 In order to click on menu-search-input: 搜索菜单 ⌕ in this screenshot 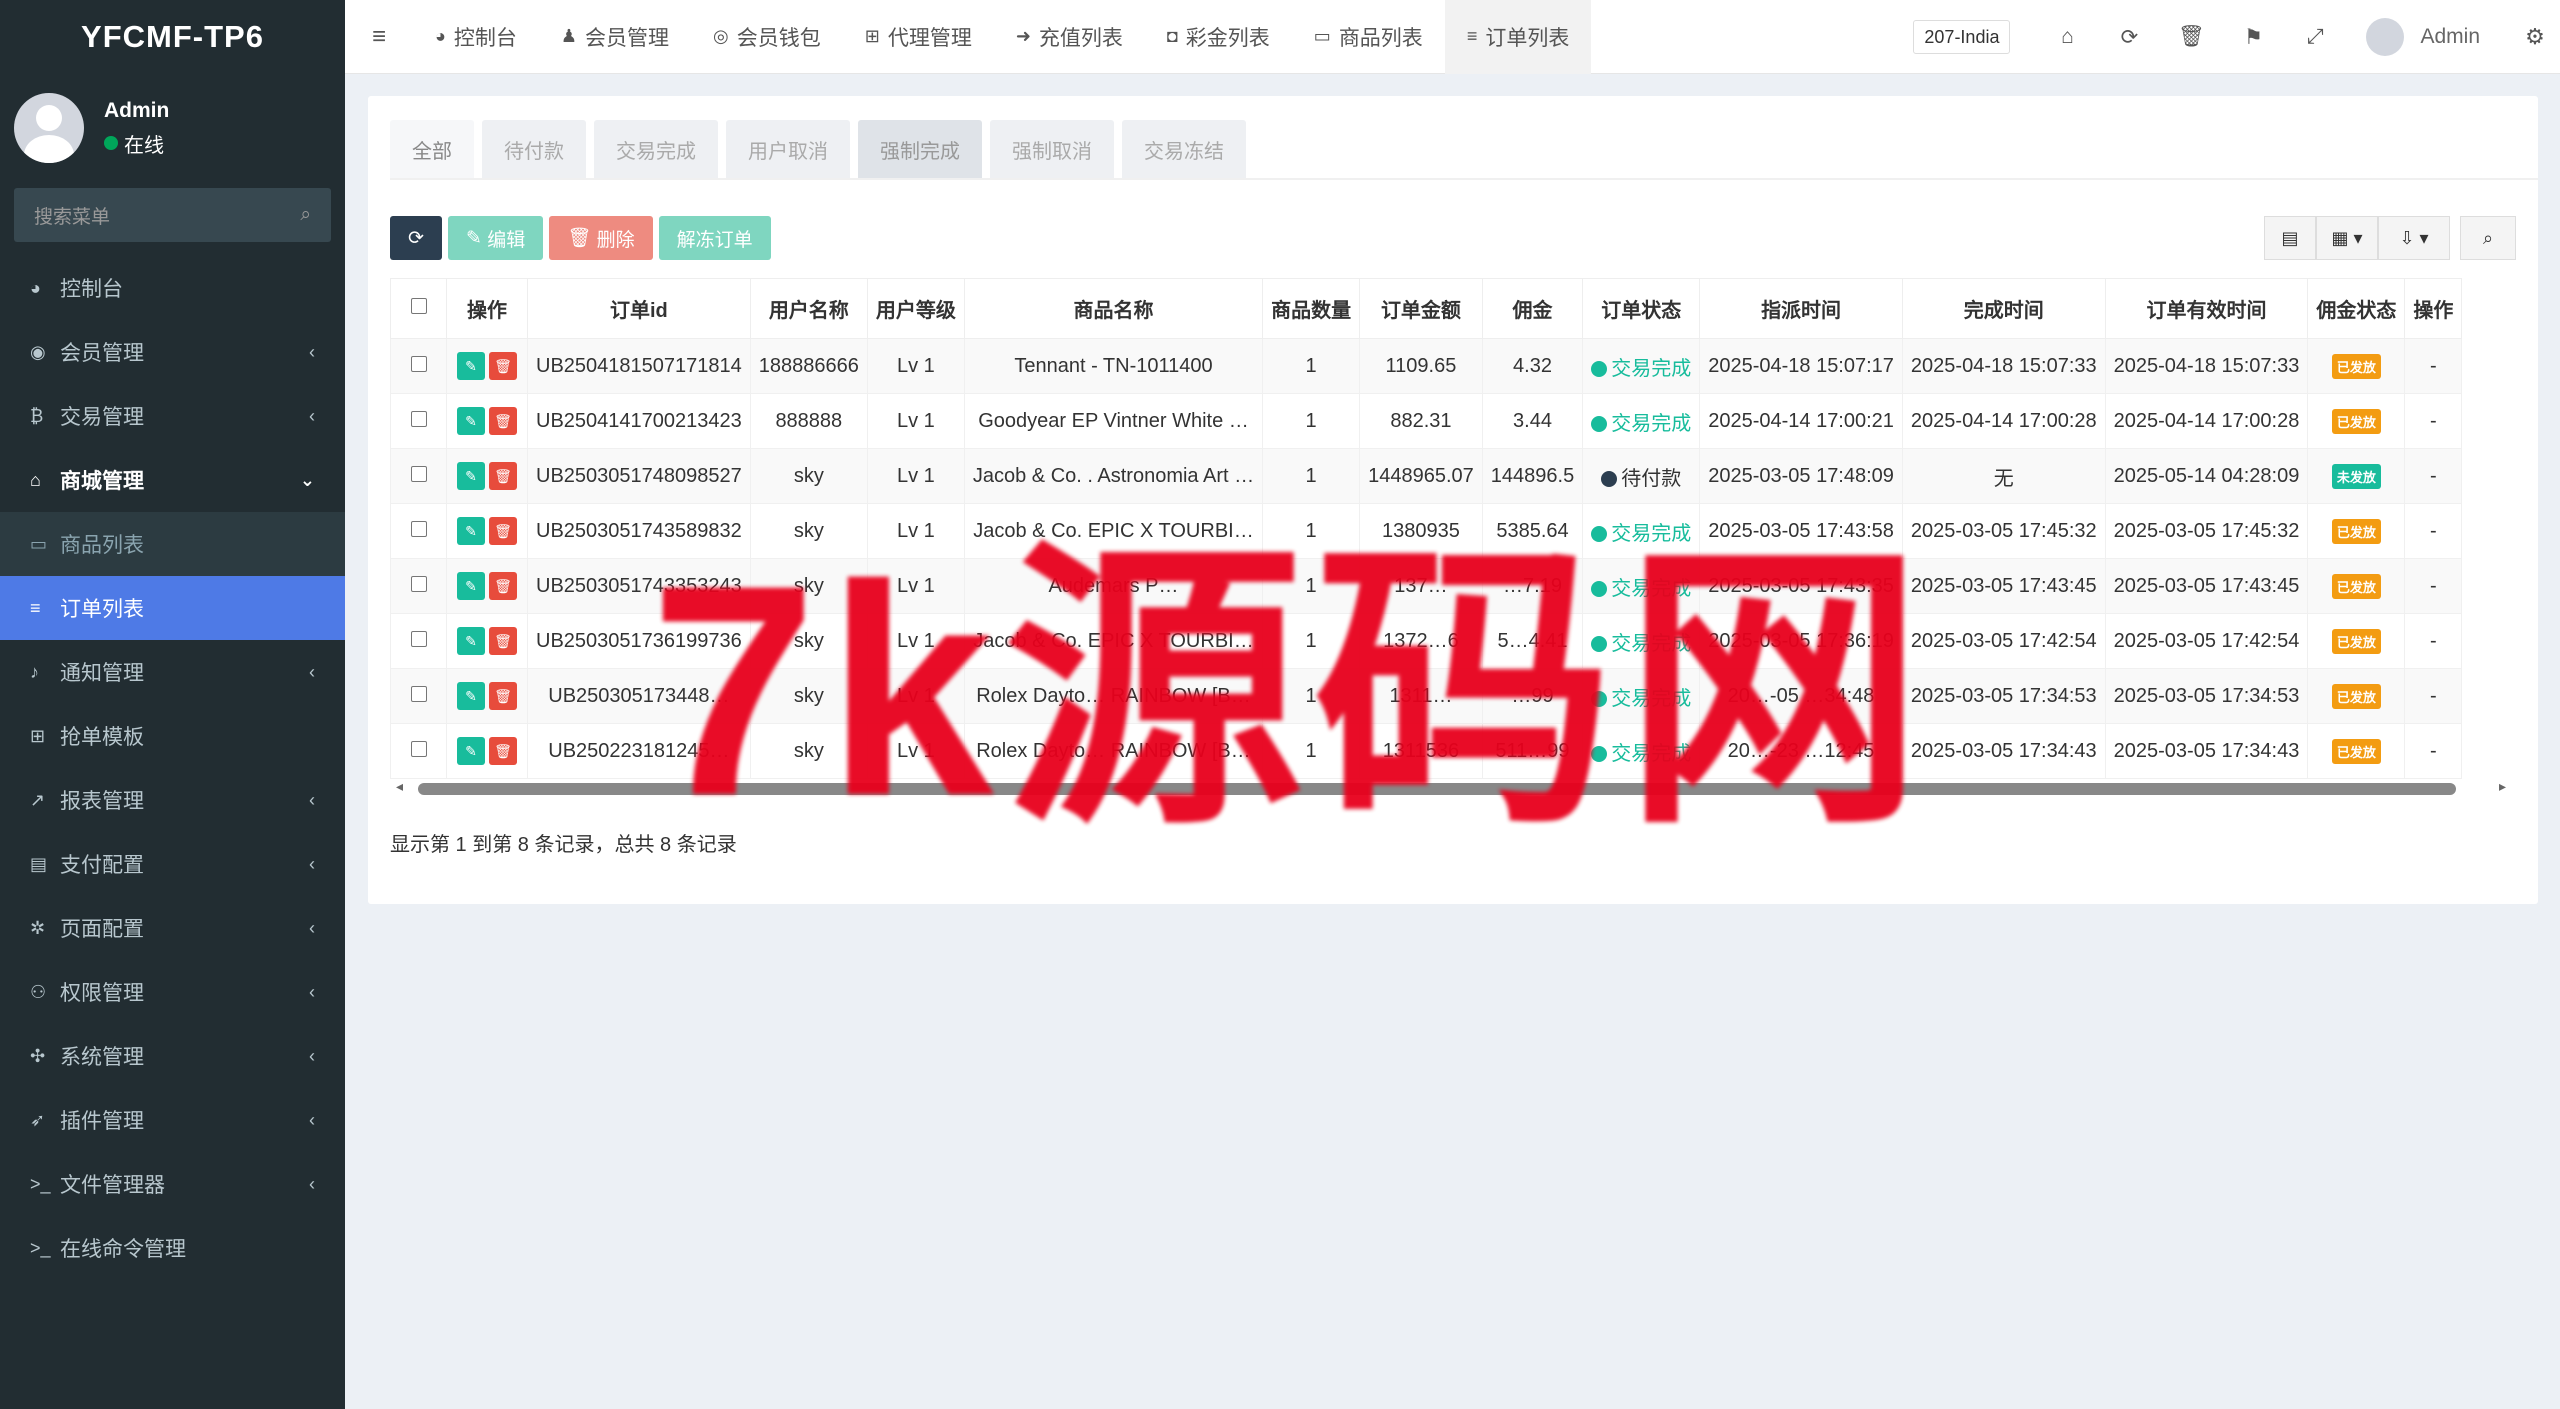, I will do `click(172, 215)`.